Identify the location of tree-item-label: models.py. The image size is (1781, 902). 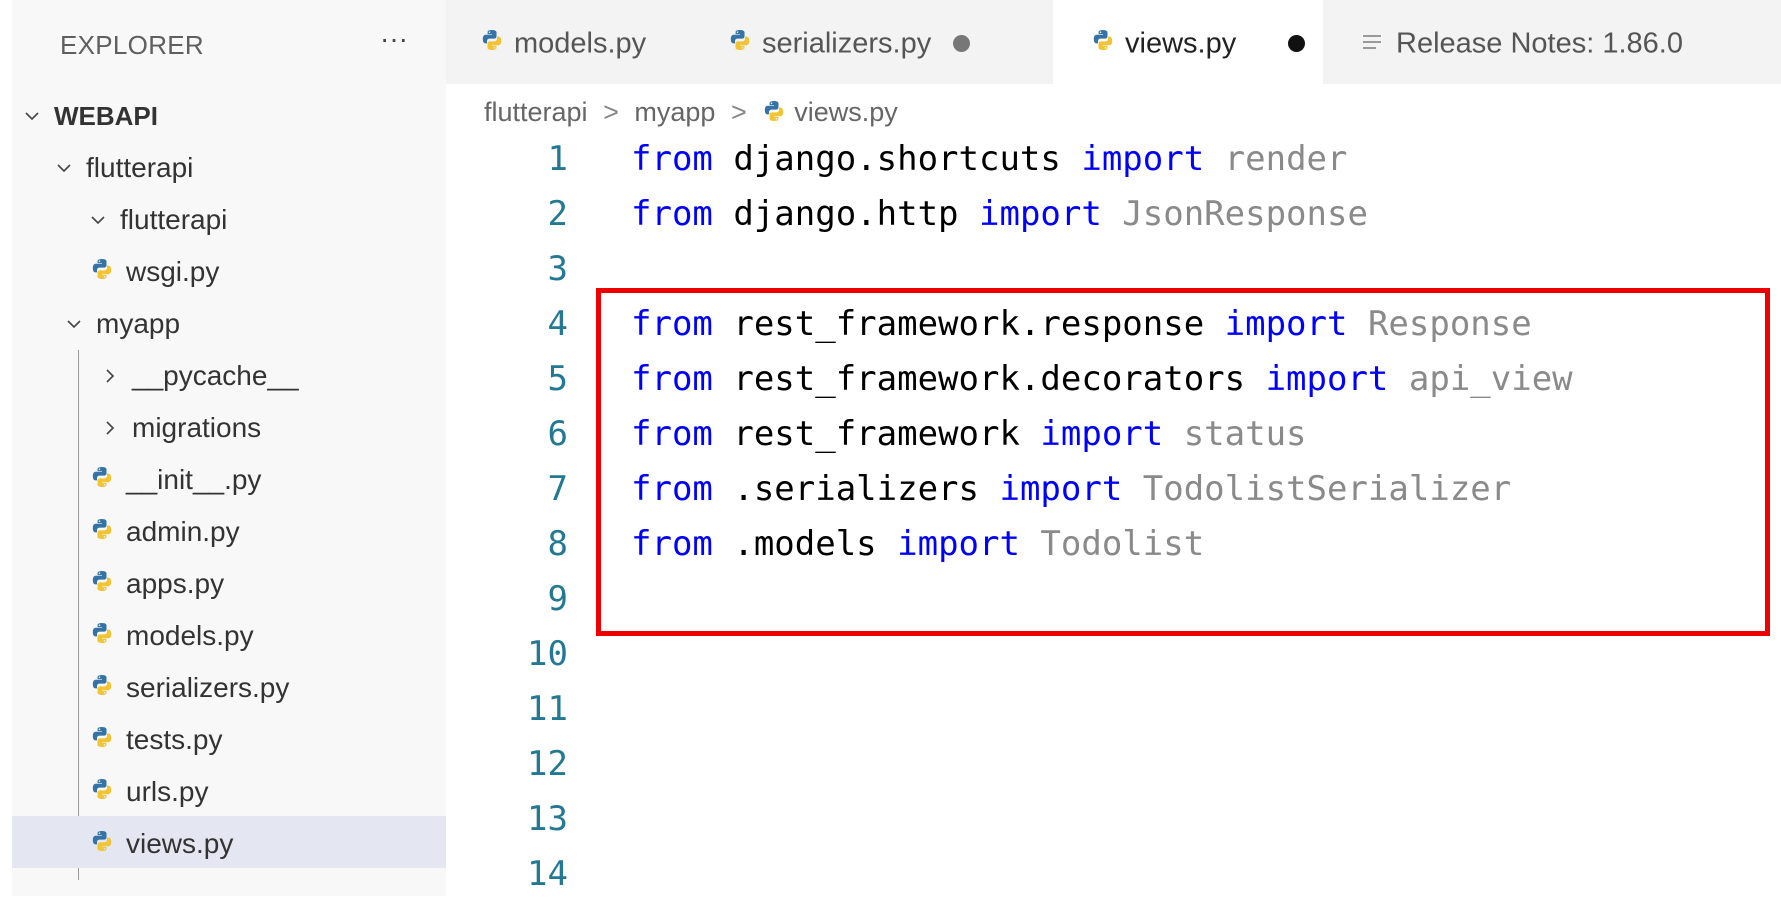
(190, 635).